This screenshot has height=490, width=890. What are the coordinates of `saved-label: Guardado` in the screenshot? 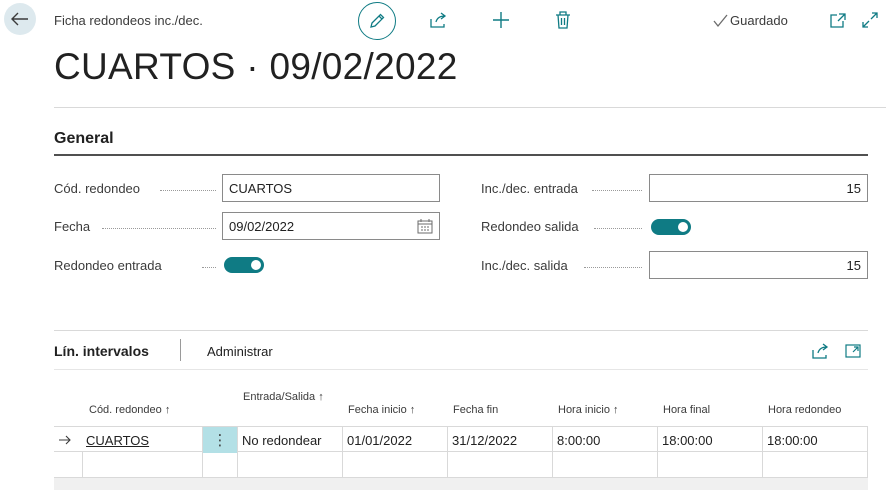 It's located at (759, 20).